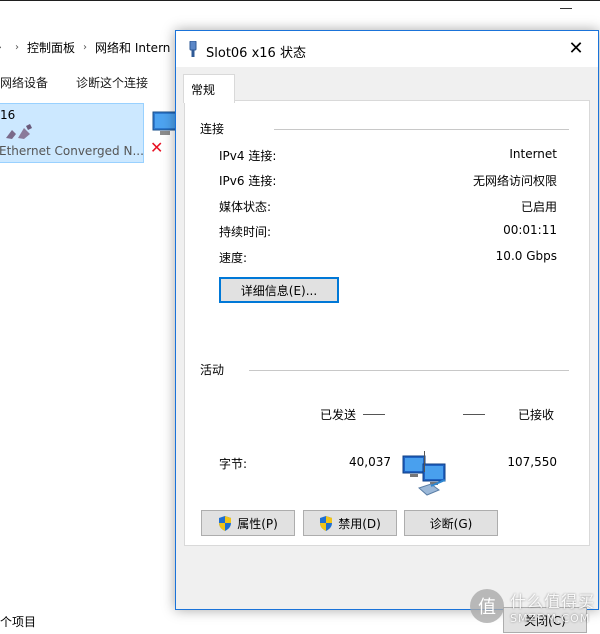 Image resolution: width=600 pixels, height=634 pixels. Describe the element at coordinates (424, 475) in the screenshot. I see `network-activity-icon` at that location.